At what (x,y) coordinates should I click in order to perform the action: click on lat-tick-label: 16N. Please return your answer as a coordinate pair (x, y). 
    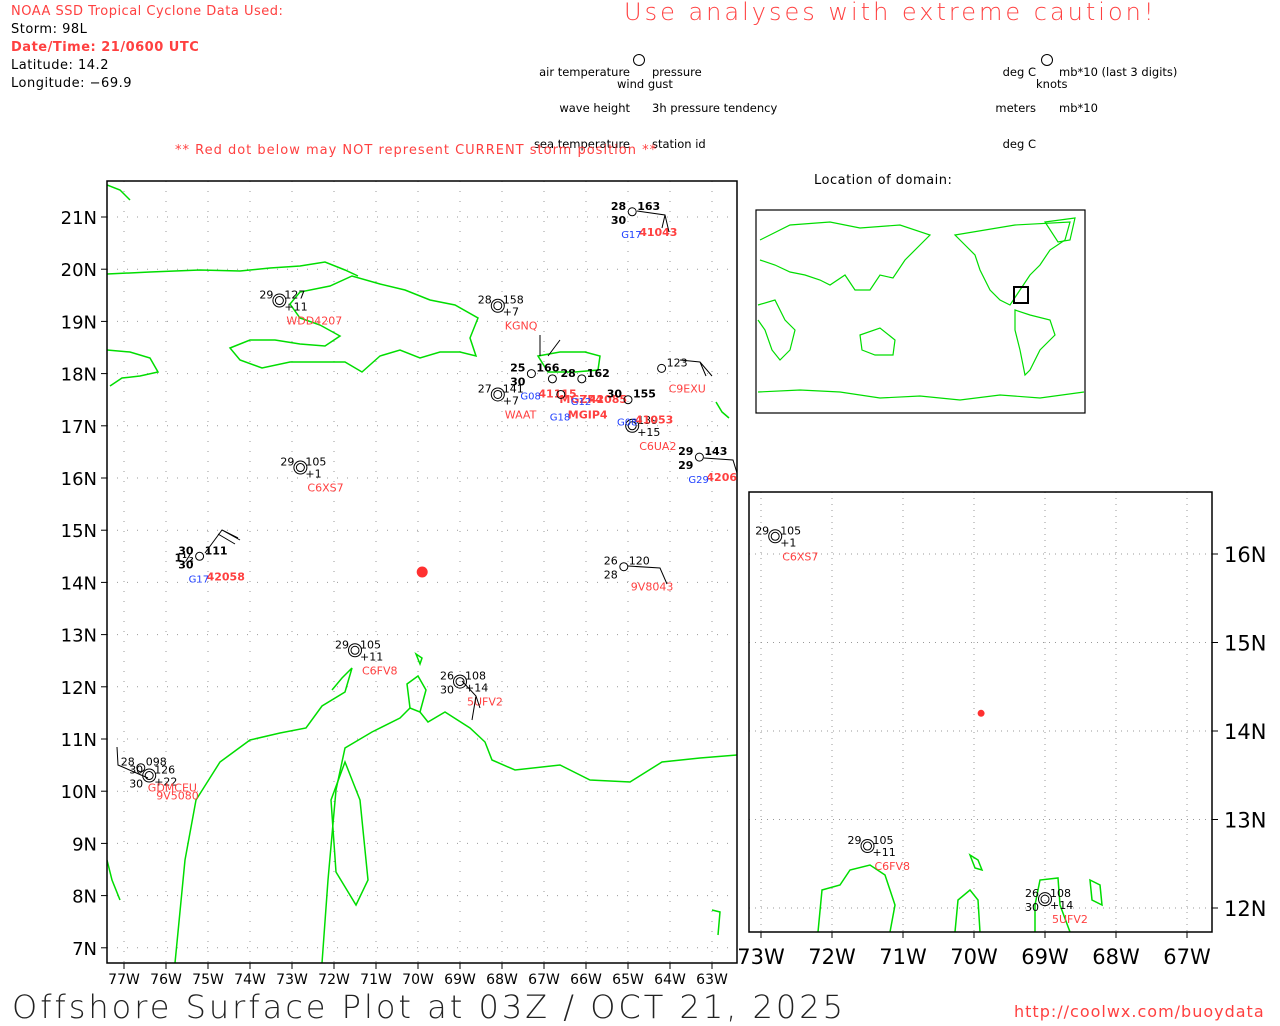
    Looking at the image, I should click on (79, 479).